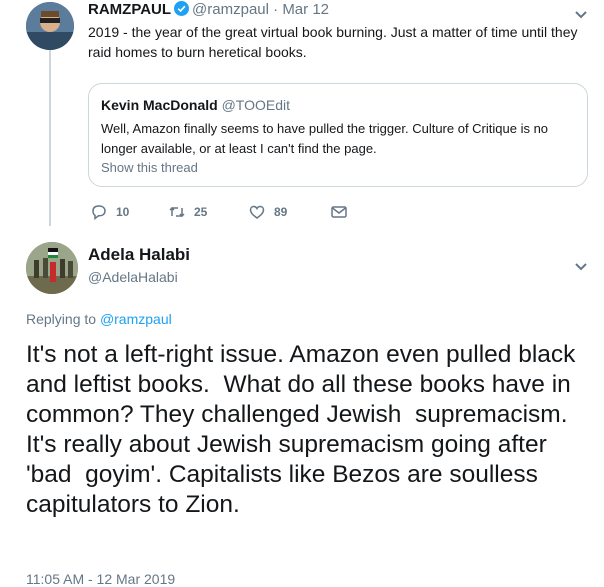 The image size is (604, 587). I want to click on thread-connector-line, so click(50, 138).